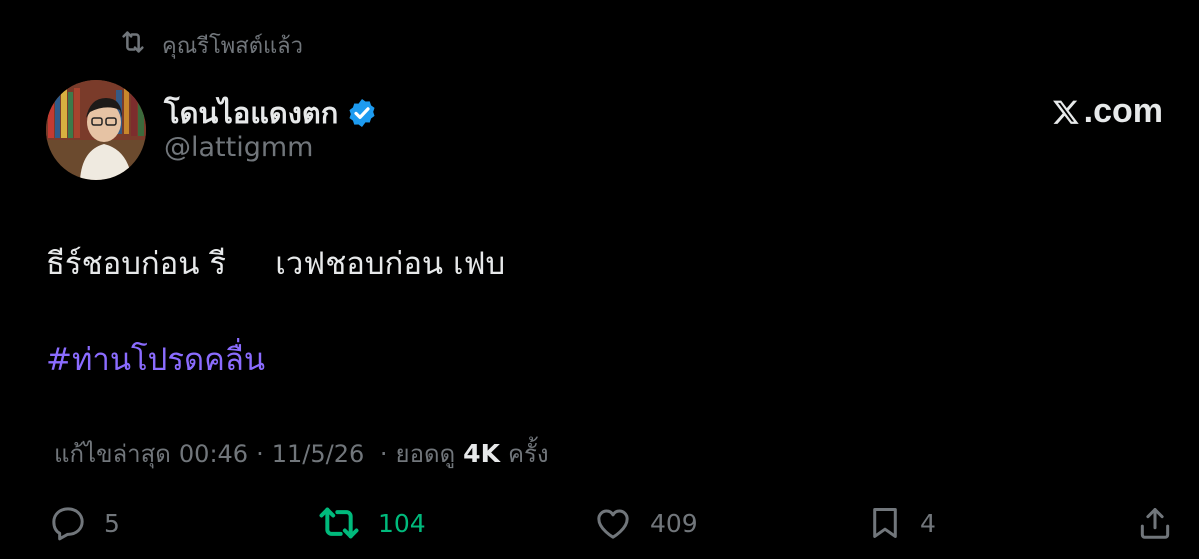 The image size is (1199, 559). I want to click on like-button: 409, so click(645, 523).